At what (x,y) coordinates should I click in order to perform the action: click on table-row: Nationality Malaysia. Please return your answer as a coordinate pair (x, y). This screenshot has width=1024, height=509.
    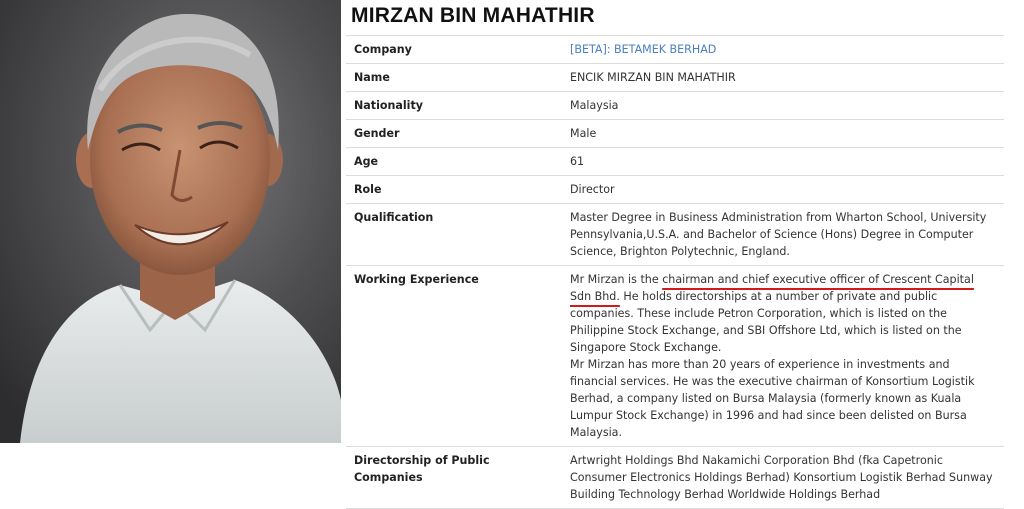
    Looking at the image, I should click on (675, 105).